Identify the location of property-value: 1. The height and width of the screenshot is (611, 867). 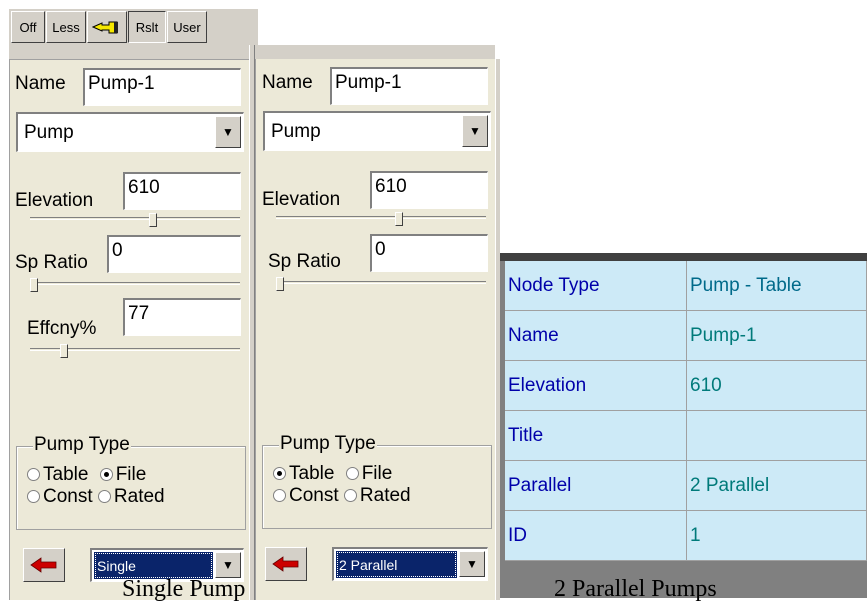
(777, 536).